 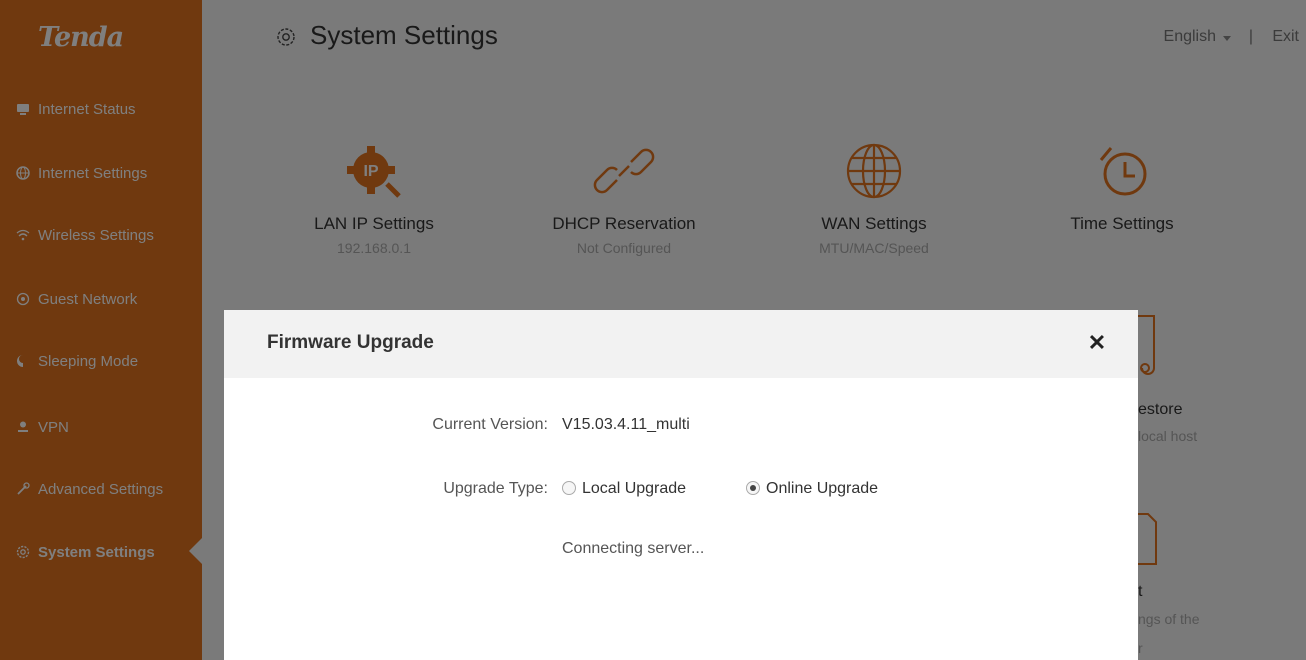 I want to click on dialog-title: Firmware Upgrade, so click(x=350, y=342).